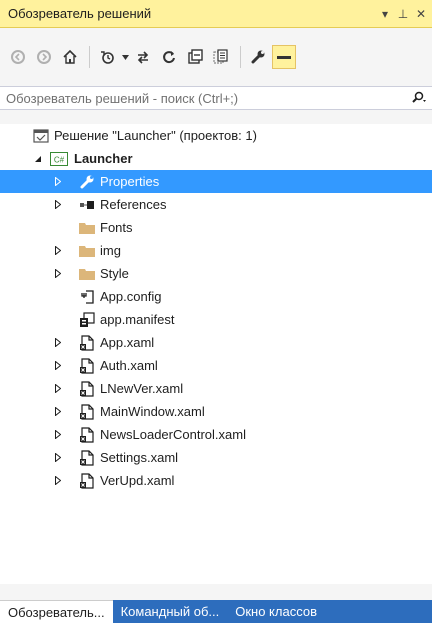 This screenshot has width=432, height=623. What do you see at coordinates (216, 388) in the screenshot?
I see `tree-item-lnewver-xaml: LNewVer.xaml` at bounding box center [216, 388].